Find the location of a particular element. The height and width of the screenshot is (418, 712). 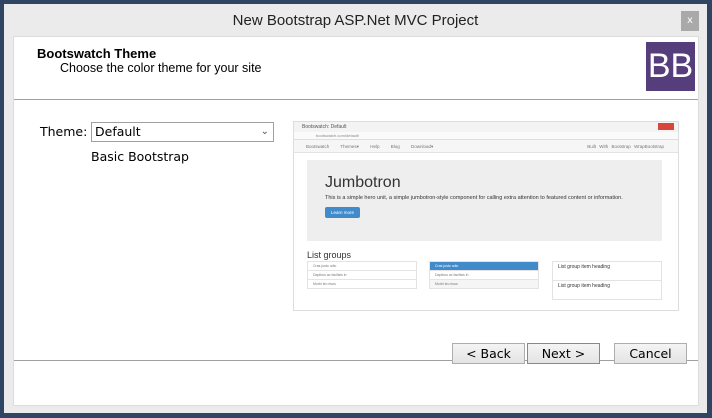

preview-nav-right: Built With Bootstrap WrapBootstrap is located at coordinates (625, 146).